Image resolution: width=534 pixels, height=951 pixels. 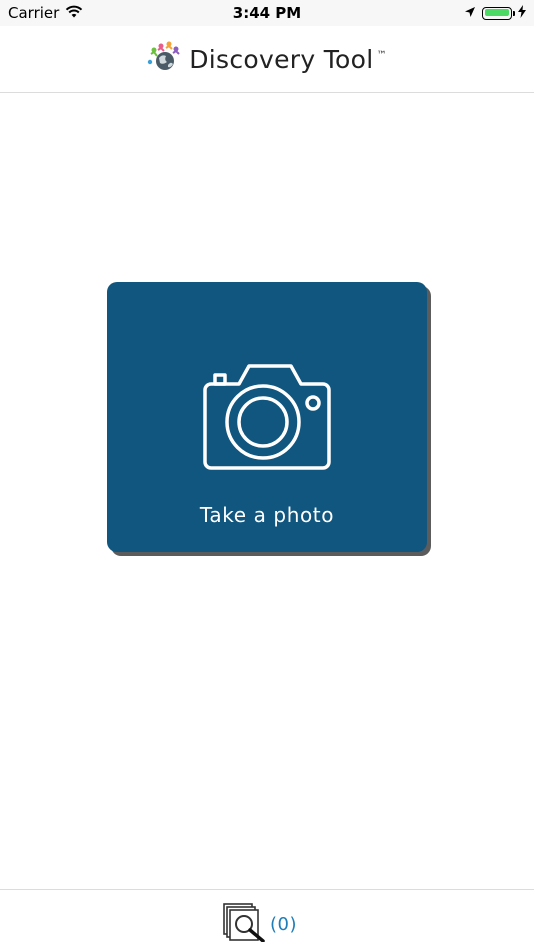 What do you see at coordinates (514, 13) in the screenshot?
I see `battery-cap` at bounding box center [514, 13].